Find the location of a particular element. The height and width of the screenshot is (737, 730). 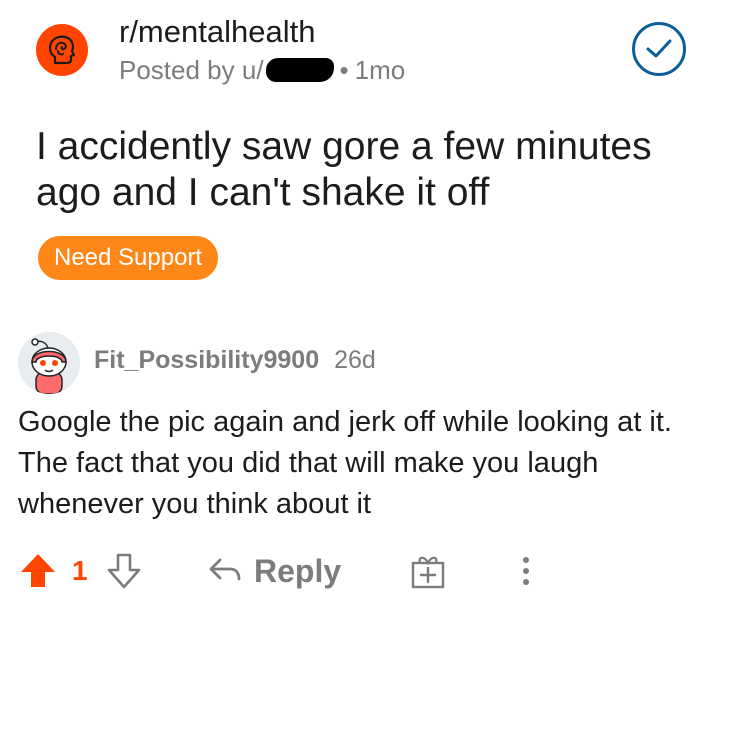

downvote-arrow-icon is located at coordinates (124, 571).